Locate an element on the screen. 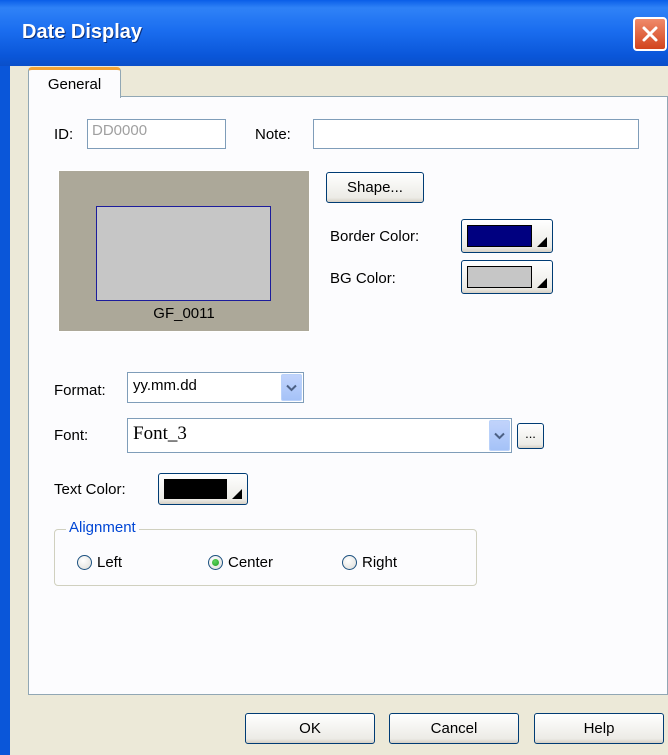 This screenshot has width=668, height=755. format-dropdown-button is located at coordinates (291, 387).